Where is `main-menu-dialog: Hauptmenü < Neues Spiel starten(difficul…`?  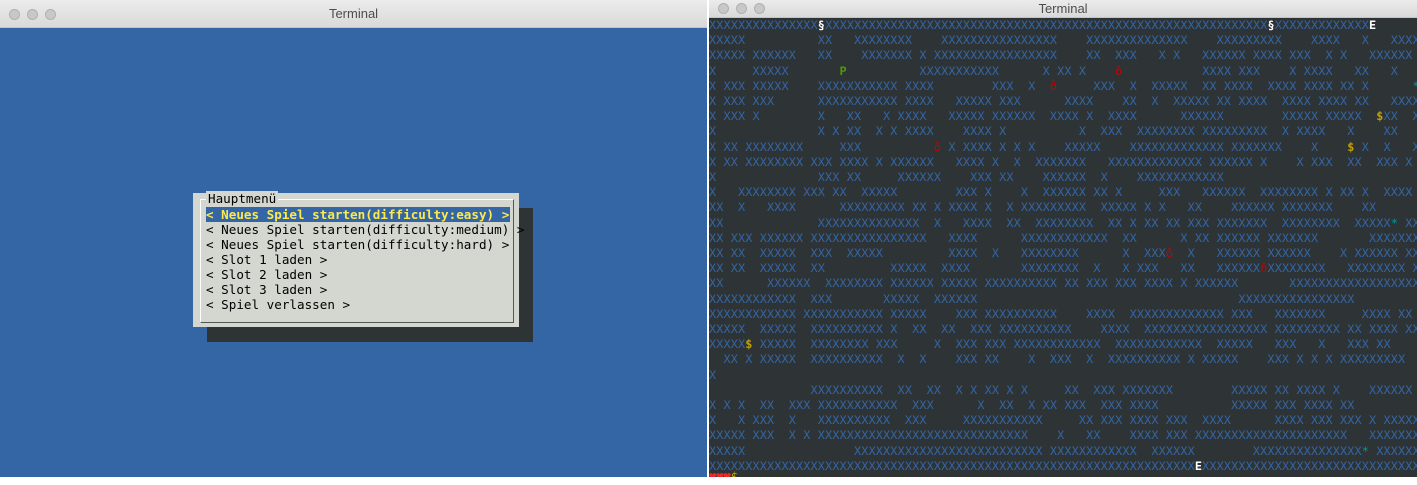
main-menu-dialog: Hauptmenü < Neues Spiel starten(difficul… is located at coordinates (358, 259).